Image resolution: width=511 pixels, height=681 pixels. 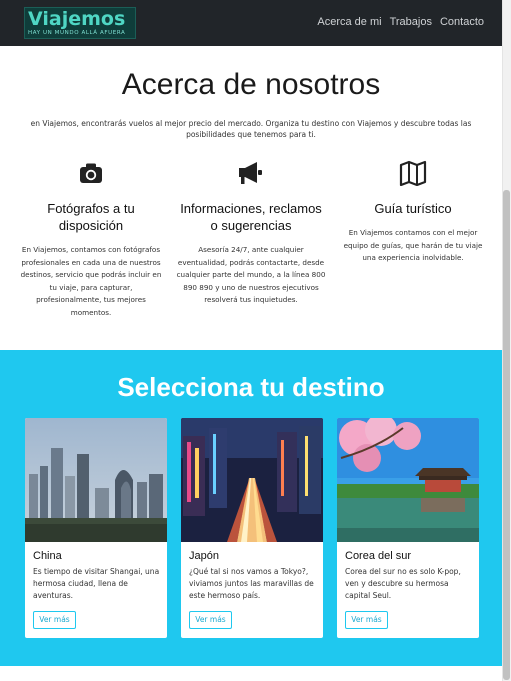 What do you see at coordinates (250, 173) in the screenshot?
I see `megaphone-icon` at bounding box center [250, 173].